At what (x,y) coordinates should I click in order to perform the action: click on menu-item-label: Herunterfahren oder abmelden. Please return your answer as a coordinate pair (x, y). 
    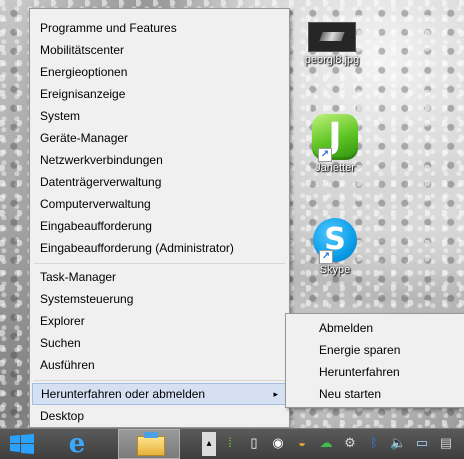
    Looking at the image, I should click on (123, 394).